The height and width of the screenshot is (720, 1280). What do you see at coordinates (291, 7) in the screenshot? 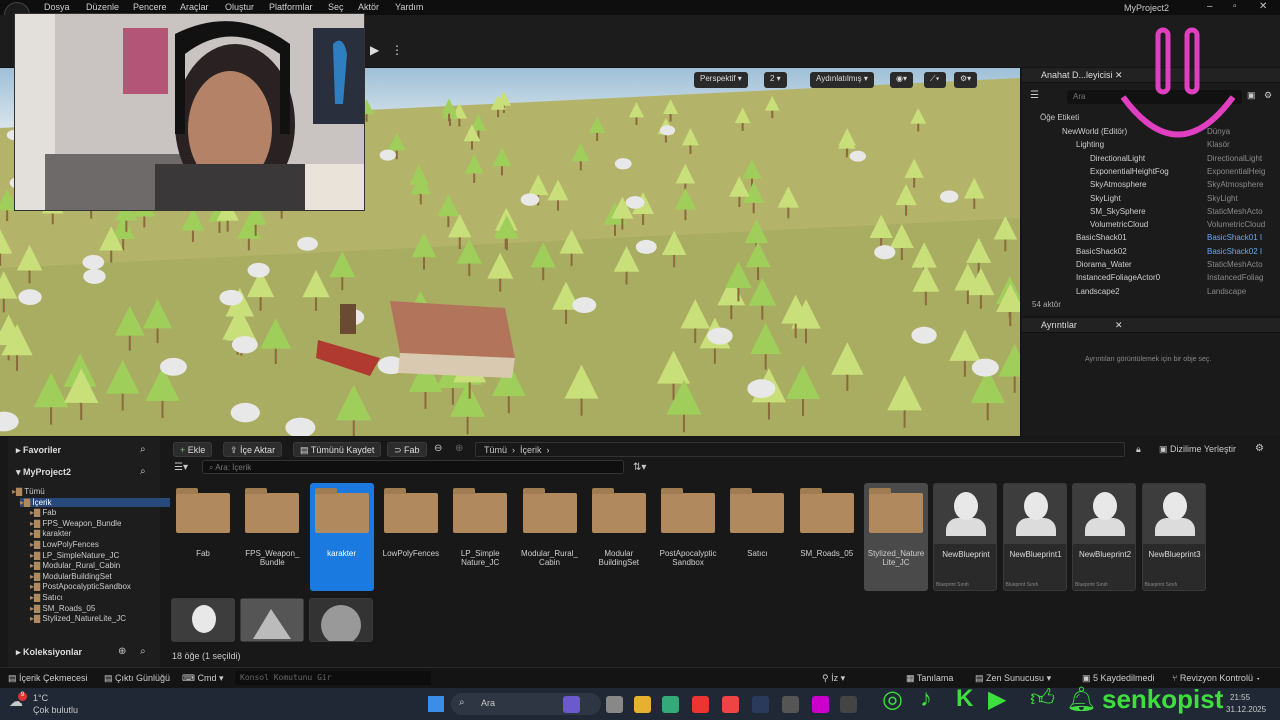
I see `menu-item-5: Platformlar` at bounding box center [291, 7].